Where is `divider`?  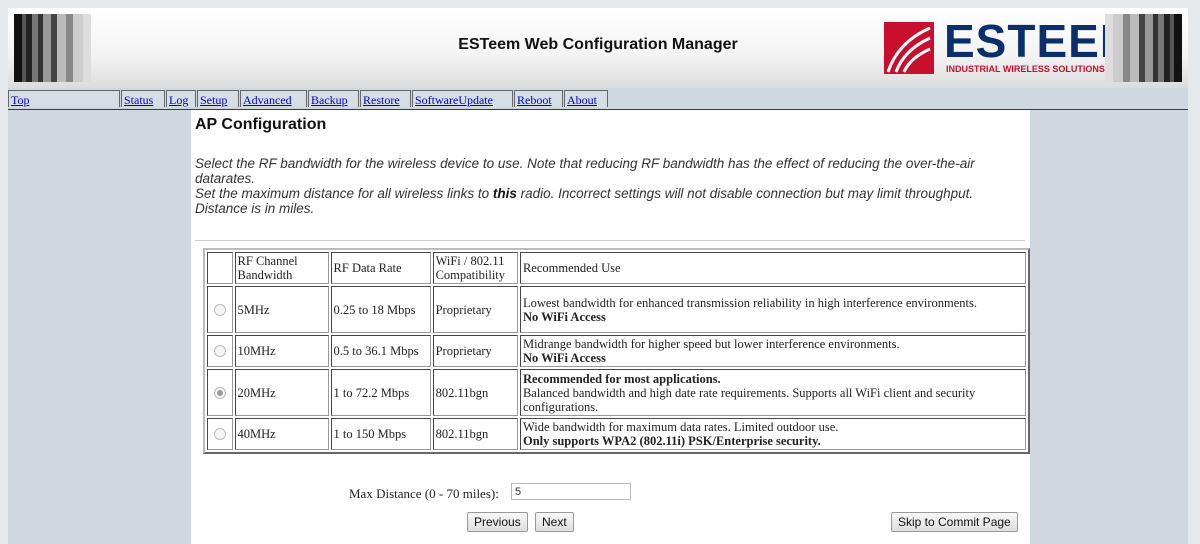 divider is located at coordinates (610, 240).